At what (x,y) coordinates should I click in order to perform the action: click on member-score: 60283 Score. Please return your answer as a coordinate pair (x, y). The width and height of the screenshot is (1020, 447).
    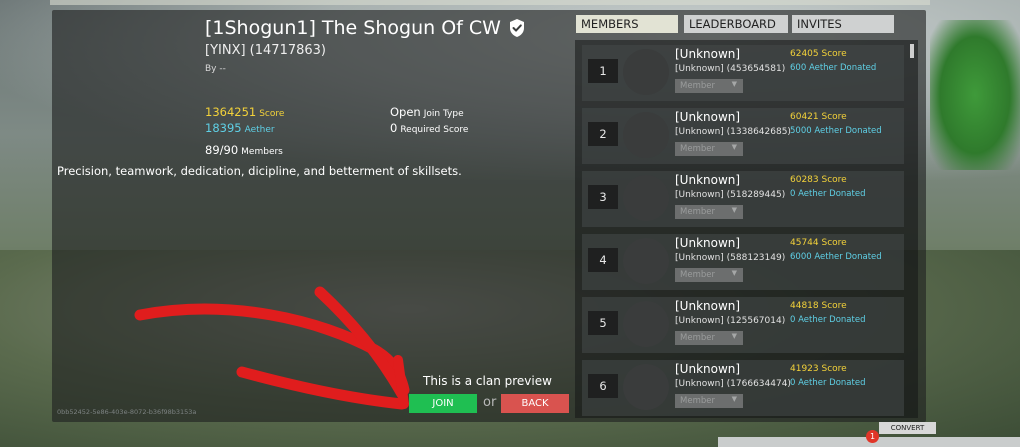
    Looking at the image, I should click on (818, 180).